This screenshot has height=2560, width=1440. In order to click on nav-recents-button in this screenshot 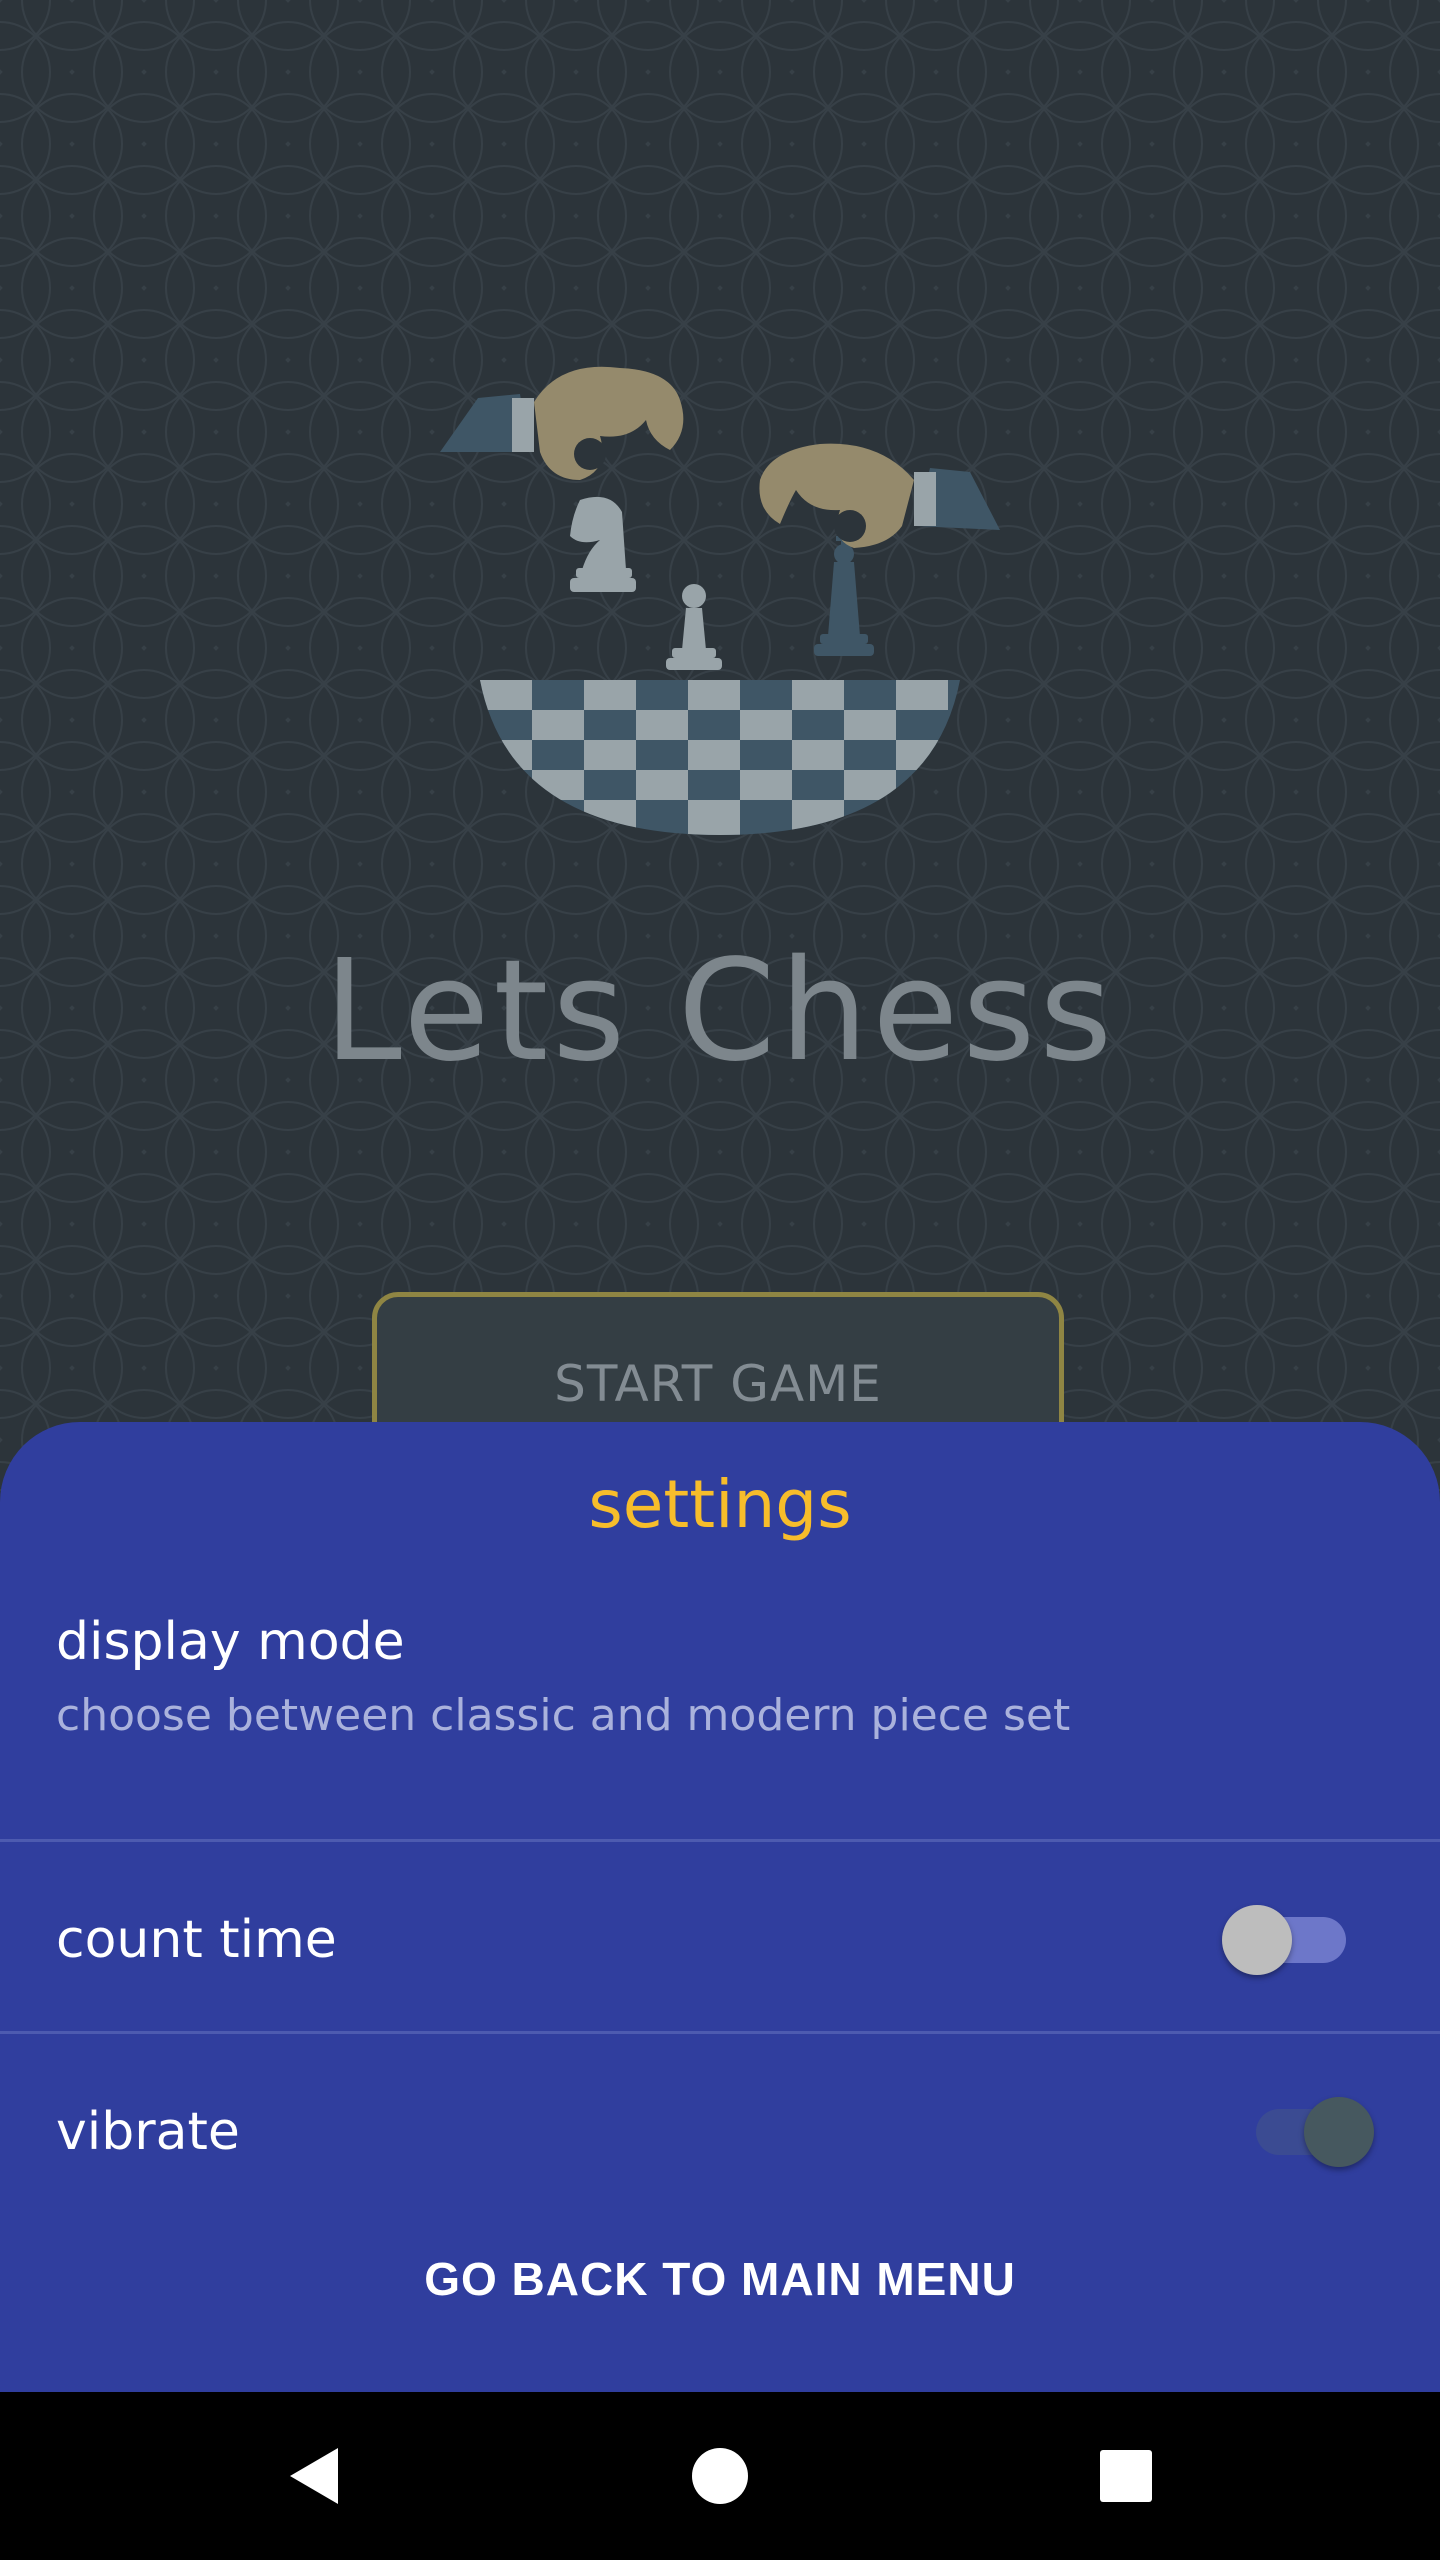, I will do `click(1126, 2476)`.